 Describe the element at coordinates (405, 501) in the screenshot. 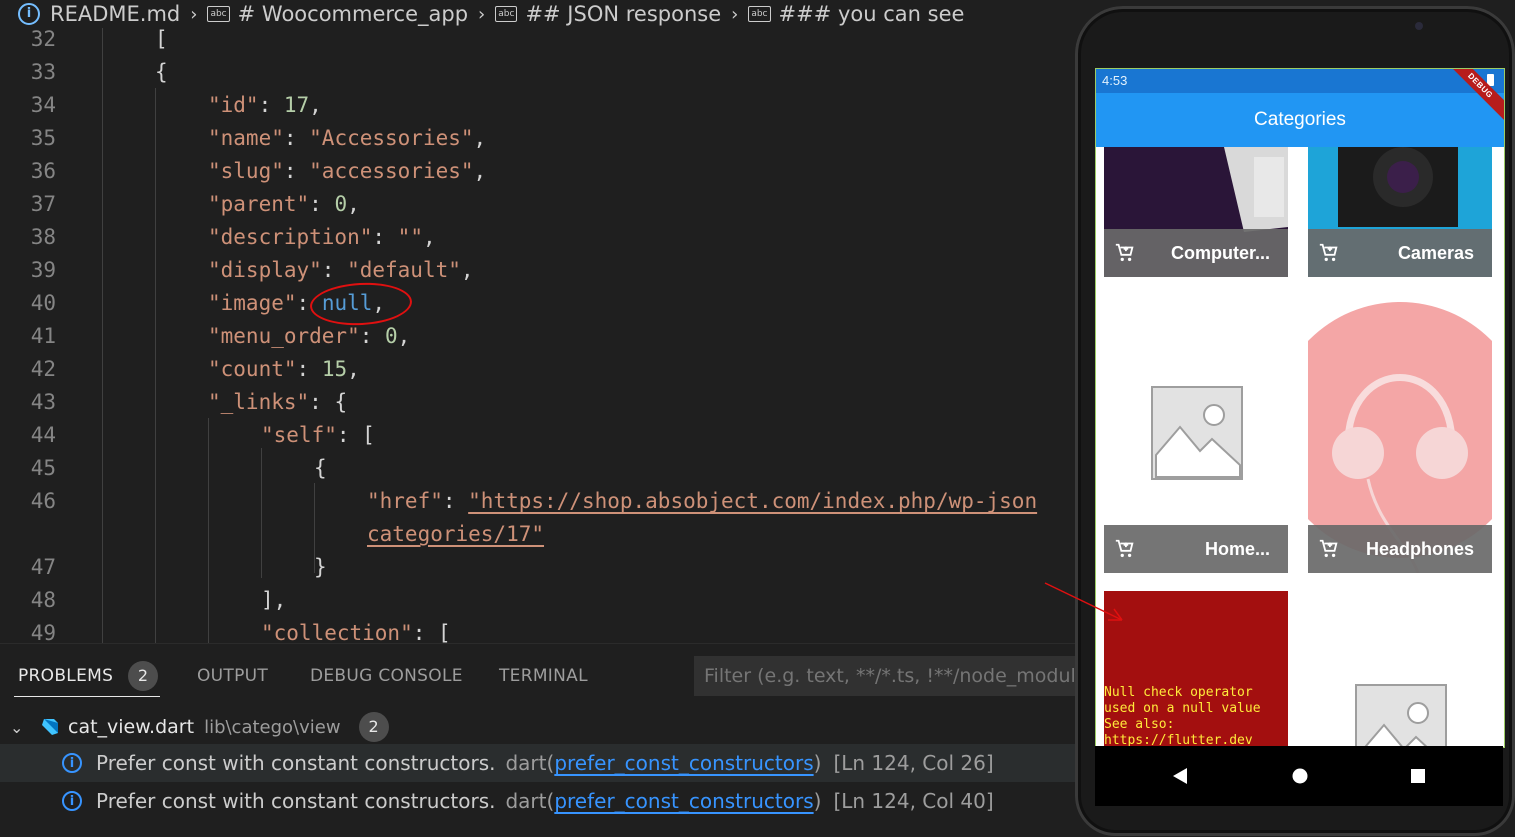

I see `json-key: "href"` at that location.